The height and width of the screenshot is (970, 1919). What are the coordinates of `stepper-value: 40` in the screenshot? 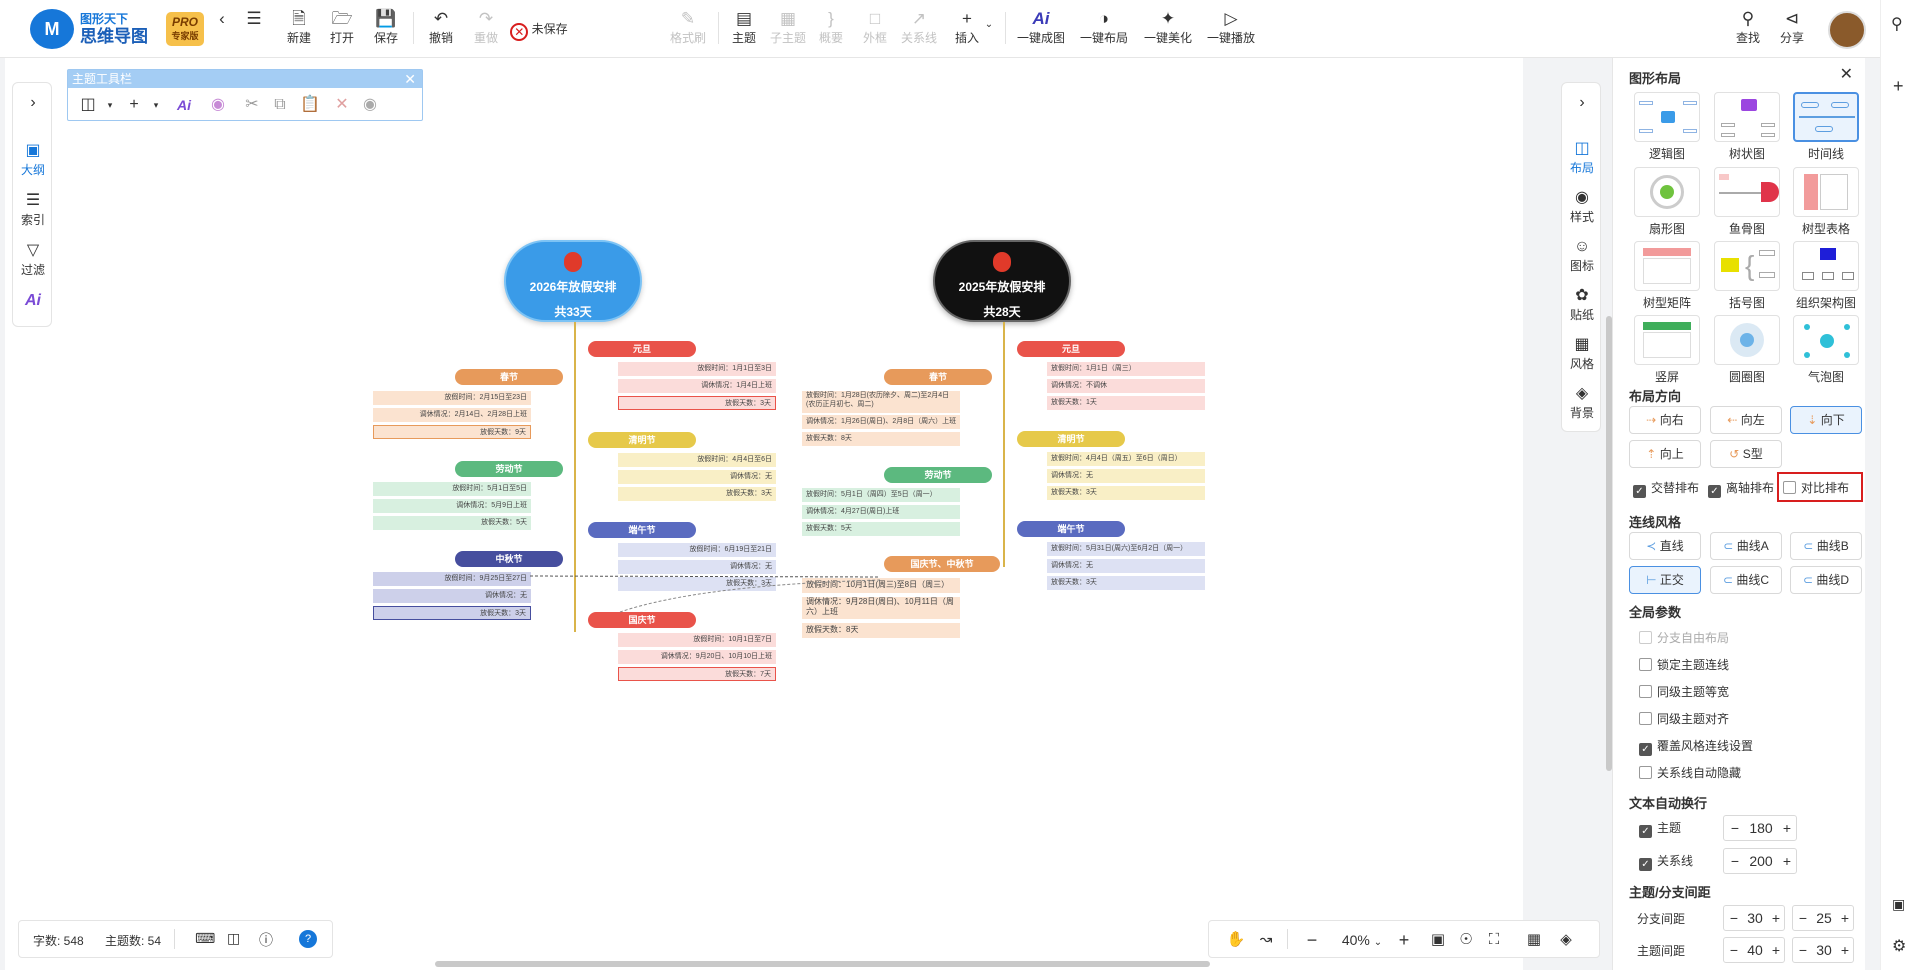 It's located at (1755, 950).